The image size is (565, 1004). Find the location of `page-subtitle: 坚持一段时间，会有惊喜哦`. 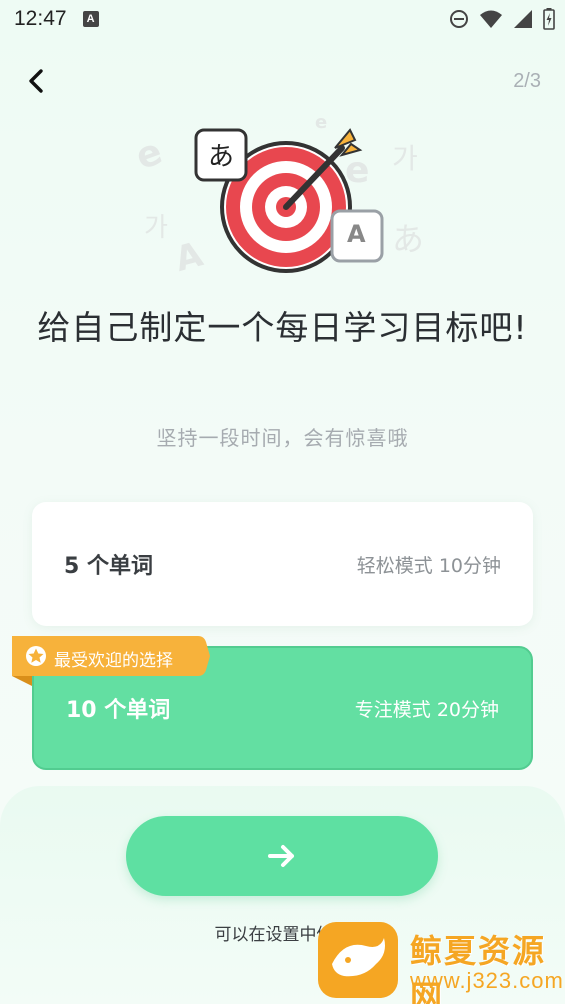

page-subtitle: 坚持一段时间，会有惊喜哦 is located at coordinates (282, 438).